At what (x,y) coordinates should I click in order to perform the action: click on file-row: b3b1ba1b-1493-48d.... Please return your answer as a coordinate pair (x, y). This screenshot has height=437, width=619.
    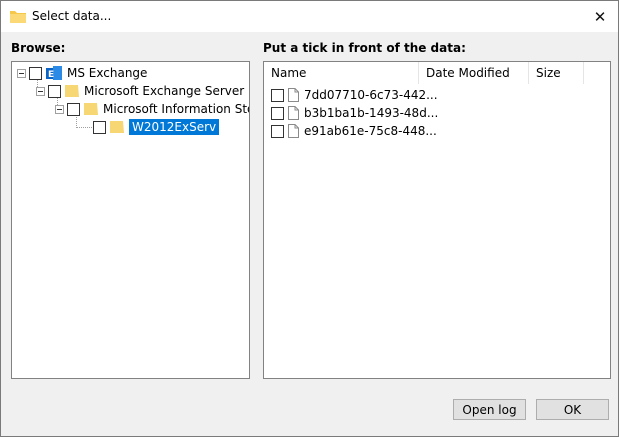
    Looking at the image, I should click on (354, 113).